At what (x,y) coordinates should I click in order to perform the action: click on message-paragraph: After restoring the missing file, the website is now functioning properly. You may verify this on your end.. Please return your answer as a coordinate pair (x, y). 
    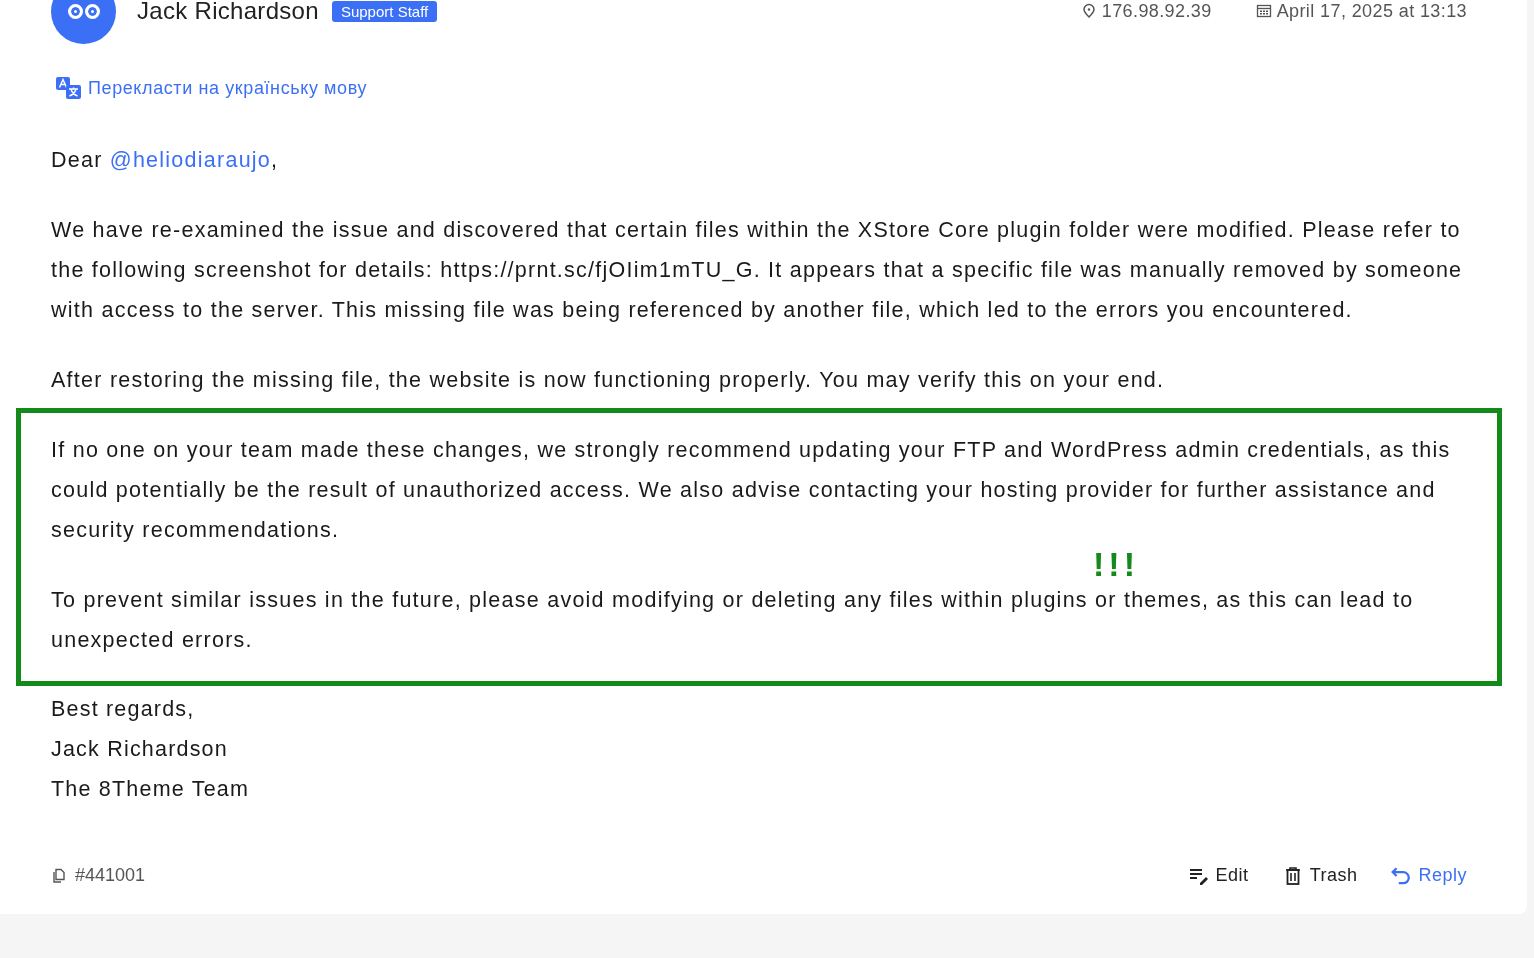
    Looking at the image, I should click on (608, 380).